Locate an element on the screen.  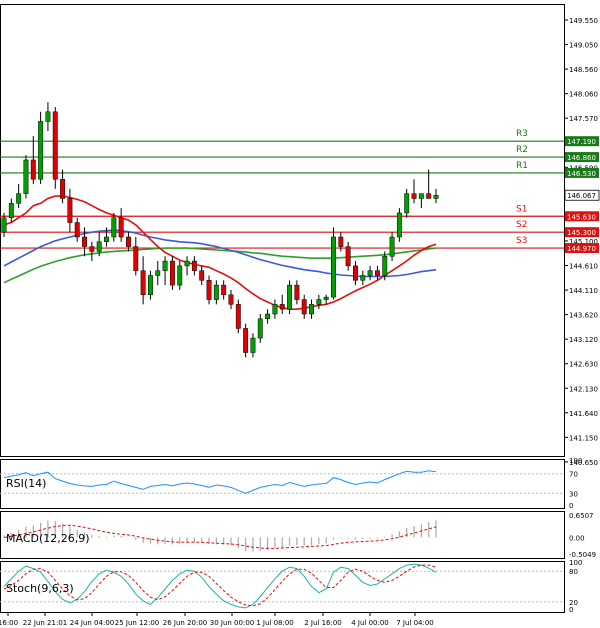
price-tick-label: 142.630 is located at coordinates (583, 365).